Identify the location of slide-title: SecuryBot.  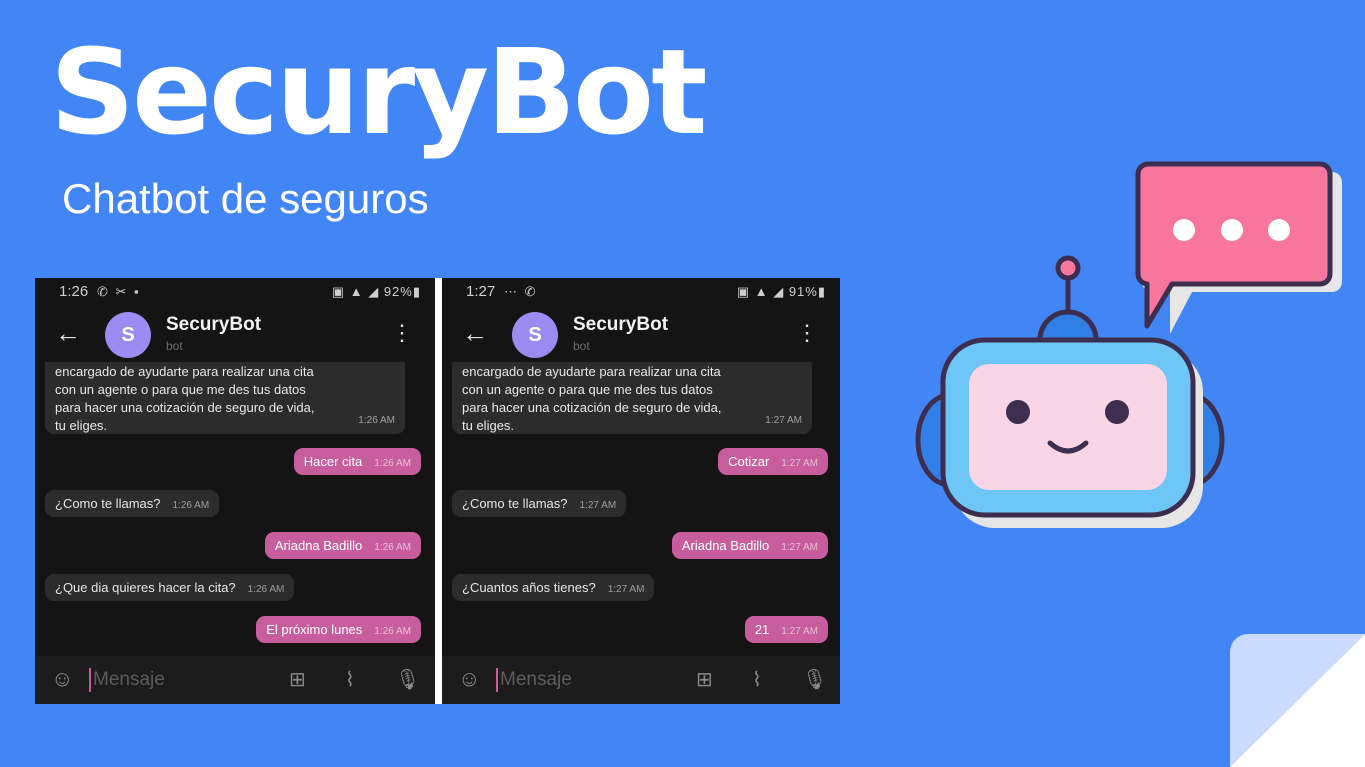
(378, 92).